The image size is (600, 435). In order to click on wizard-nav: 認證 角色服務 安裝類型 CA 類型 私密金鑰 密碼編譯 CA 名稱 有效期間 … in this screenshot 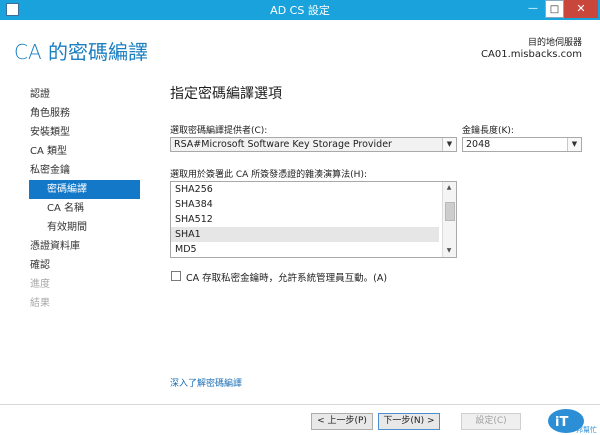, I will do `click(84, 199)`.